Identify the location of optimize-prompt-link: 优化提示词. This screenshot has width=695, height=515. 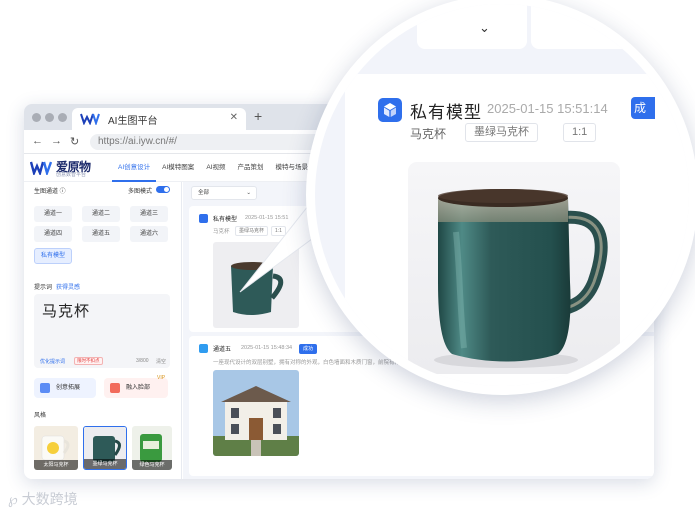
(52, 361).